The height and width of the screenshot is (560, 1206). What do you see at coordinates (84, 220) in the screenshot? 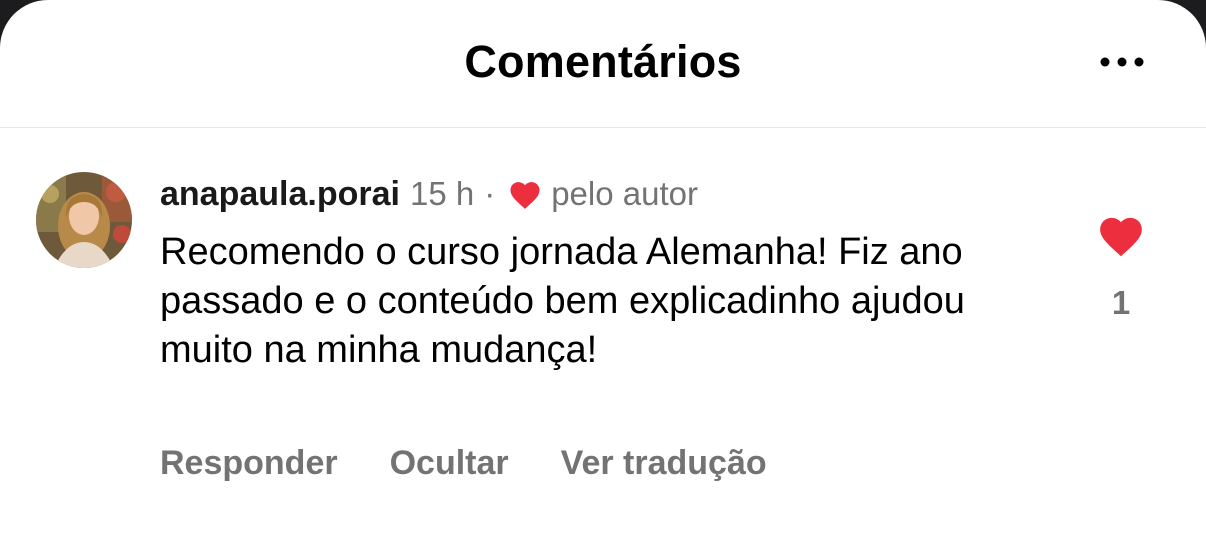
I see `avatar` at bounding box center [84, 220].